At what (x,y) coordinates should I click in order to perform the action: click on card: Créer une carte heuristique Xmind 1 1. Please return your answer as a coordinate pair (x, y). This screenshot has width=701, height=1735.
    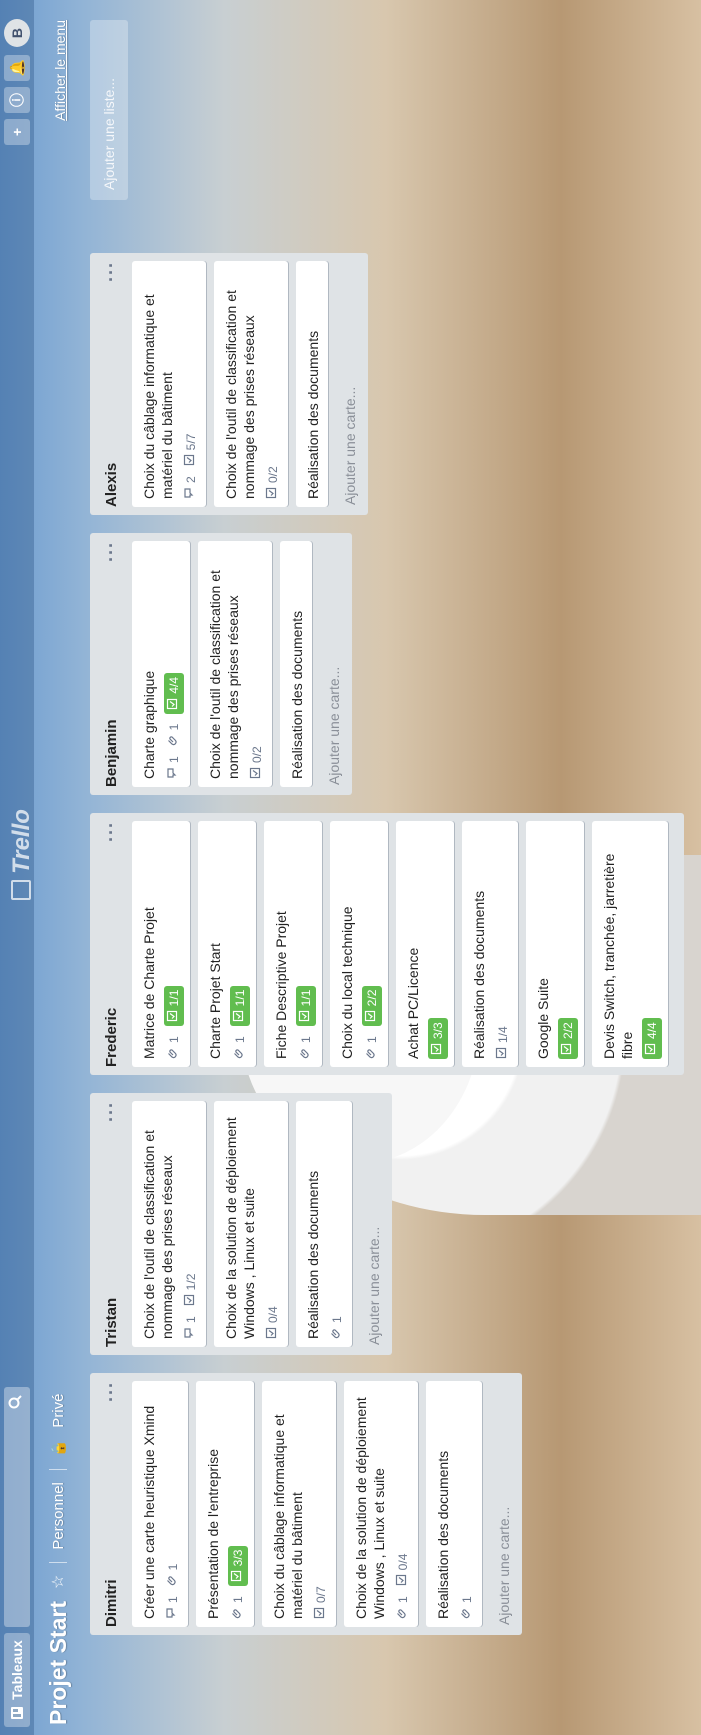
    Looking at the image, I should click on (160, 1504).